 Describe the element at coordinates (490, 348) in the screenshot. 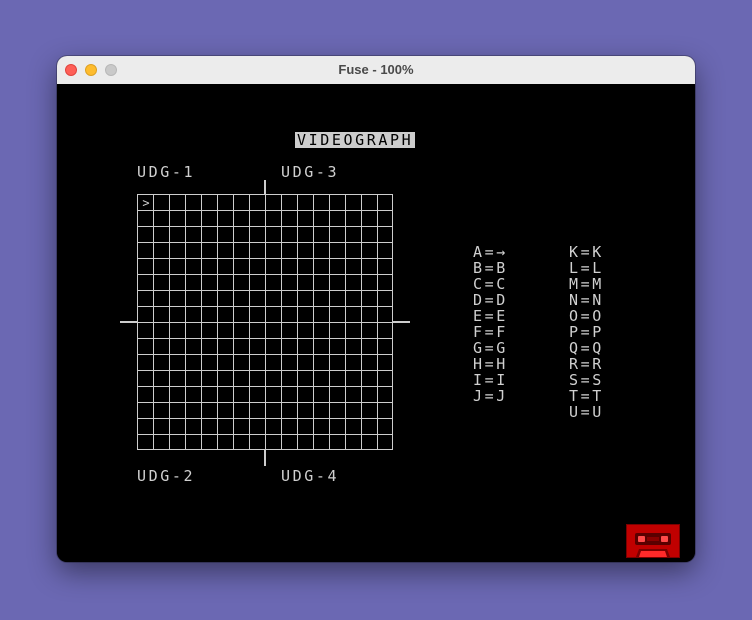

I see `key-map-entry: G=G` at that location.